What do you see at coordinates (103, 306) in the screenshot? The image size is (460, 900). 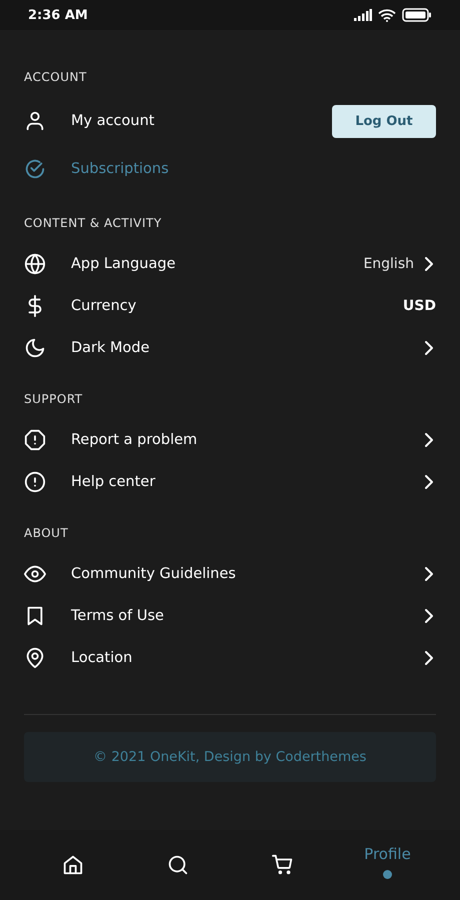 I see `setting-label: Currency` at bounding box center [103, 306].